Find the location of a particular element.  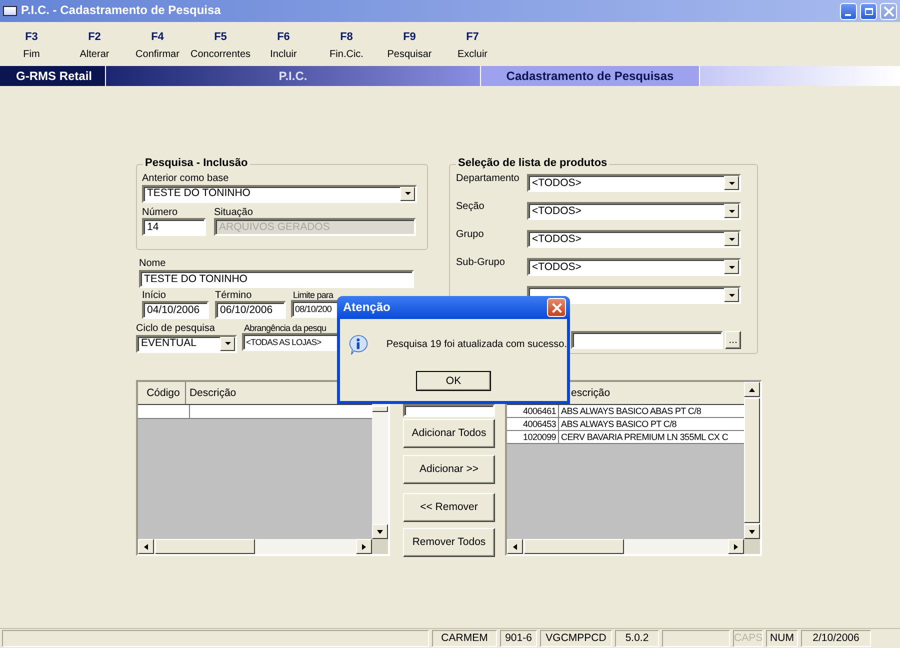

table-cell-text: CERV BAVARIA PREMIUM LN 355ML CX C is located at coordinates (645, 437).